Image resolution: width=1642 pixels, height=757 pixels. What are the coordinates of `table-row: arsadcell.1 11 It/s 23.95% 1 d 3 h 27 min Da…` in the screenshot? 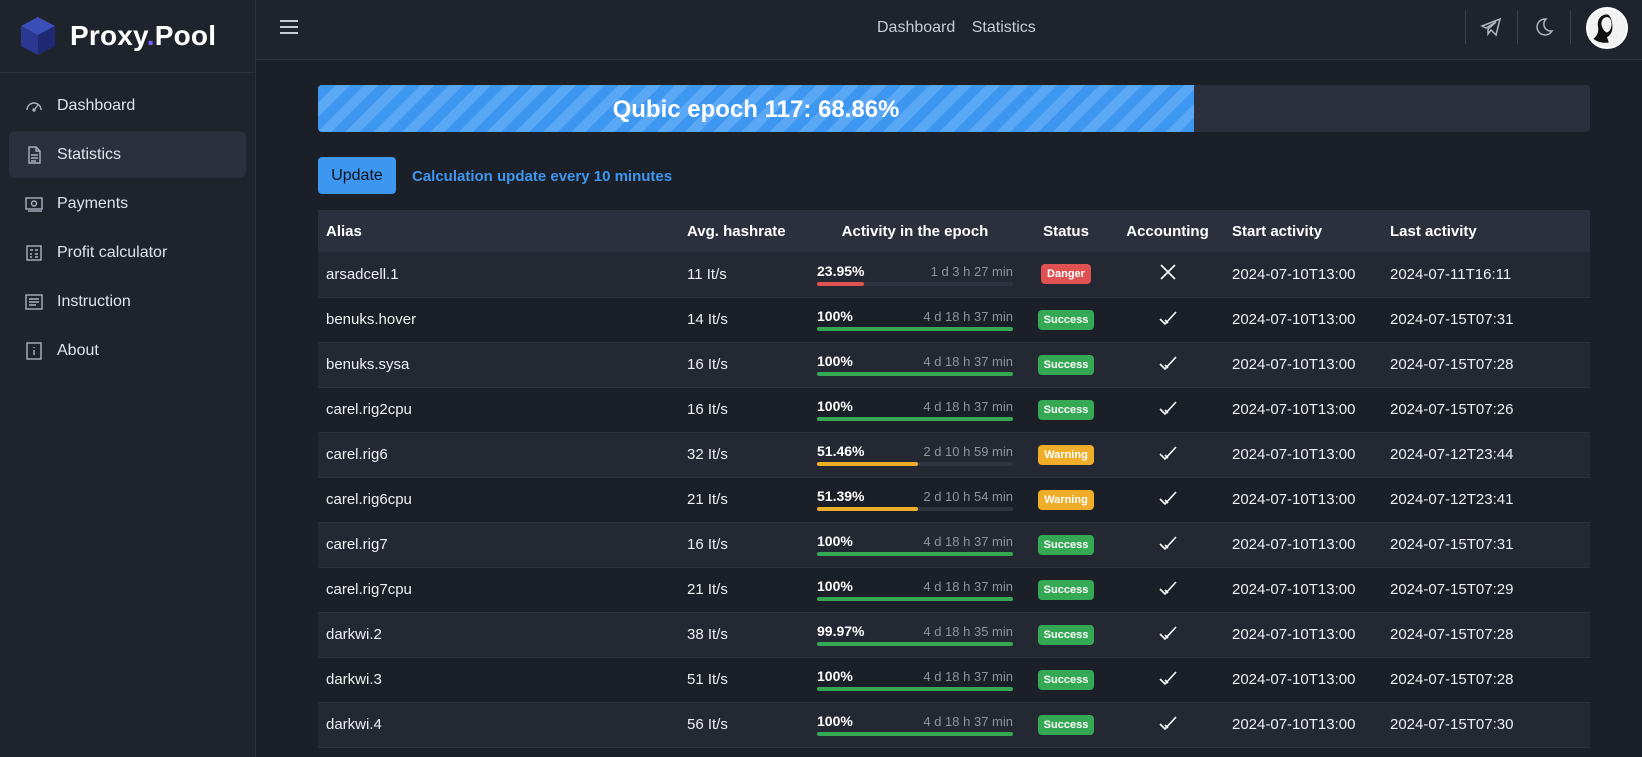 It's located at (954, 274).